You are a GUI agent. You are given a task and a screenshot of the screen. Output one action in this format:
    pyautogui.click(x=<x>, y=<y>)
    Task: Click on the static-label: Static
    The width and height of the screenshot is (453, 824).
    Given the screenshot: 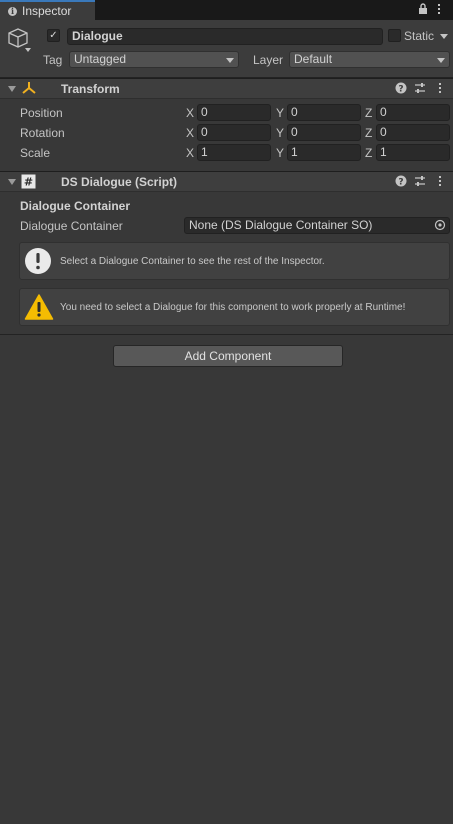 What is the action you would take?
    pyautogui.click(x=419, y=36)
    